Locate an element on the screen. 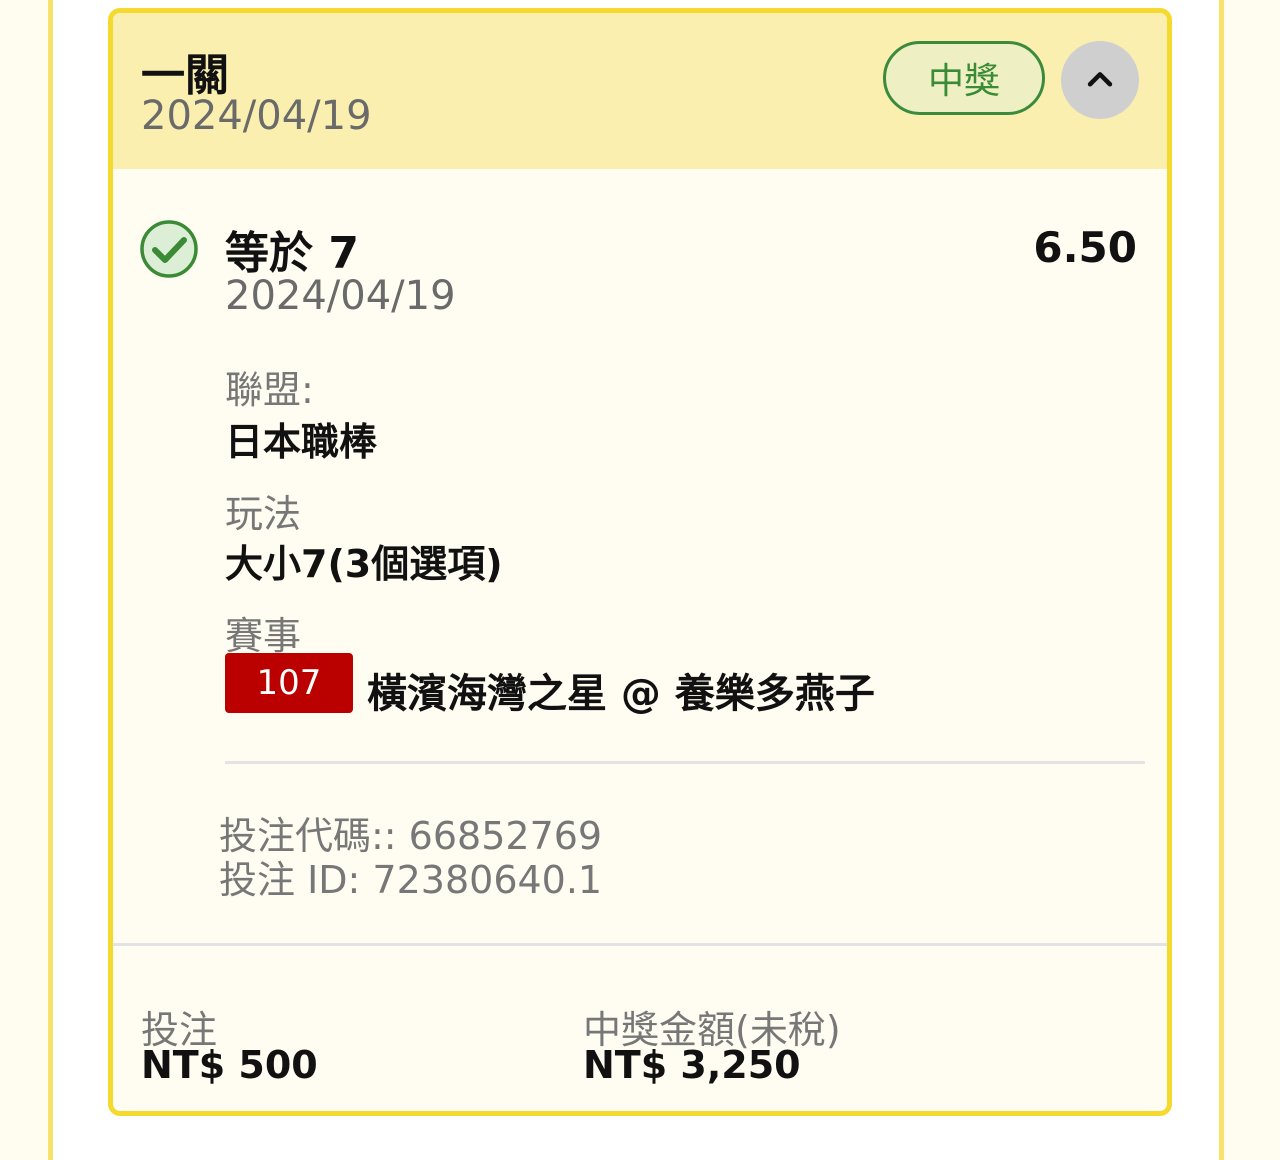 The width and height of the screenshot is (1280, 1160). event-number-badge: 107 is located at coordinates (289, 683).